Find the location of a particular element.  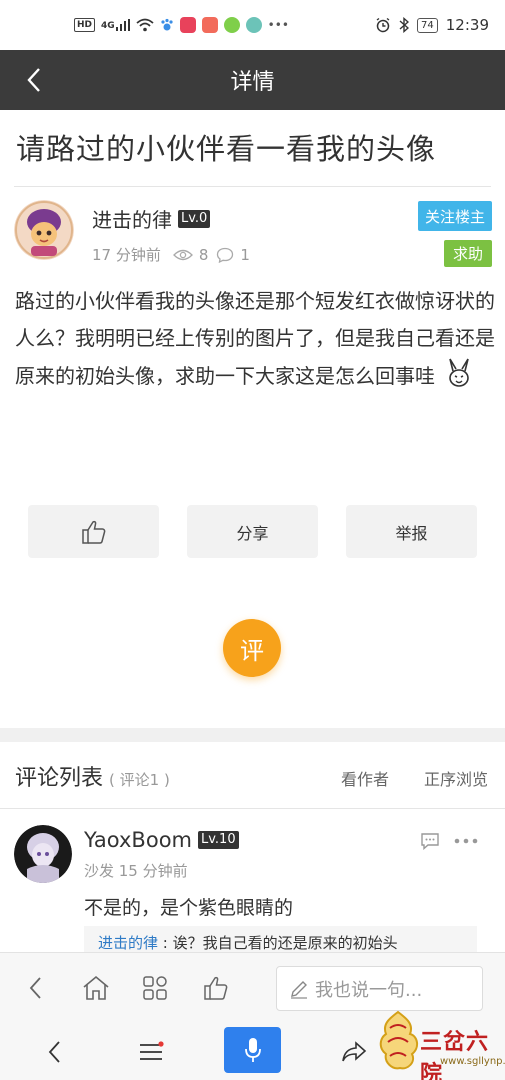

status-right-group: 74 12:39 is located at coordinates (432, 25).